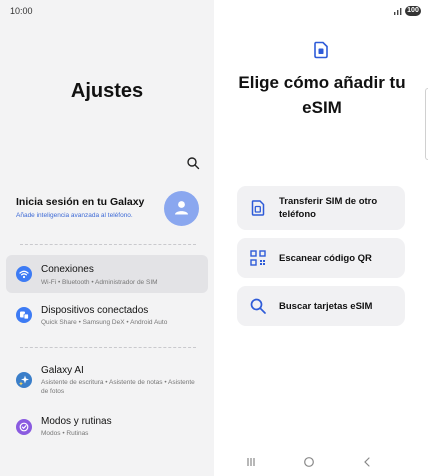  I want to click on back-icon, so click(367, 462).